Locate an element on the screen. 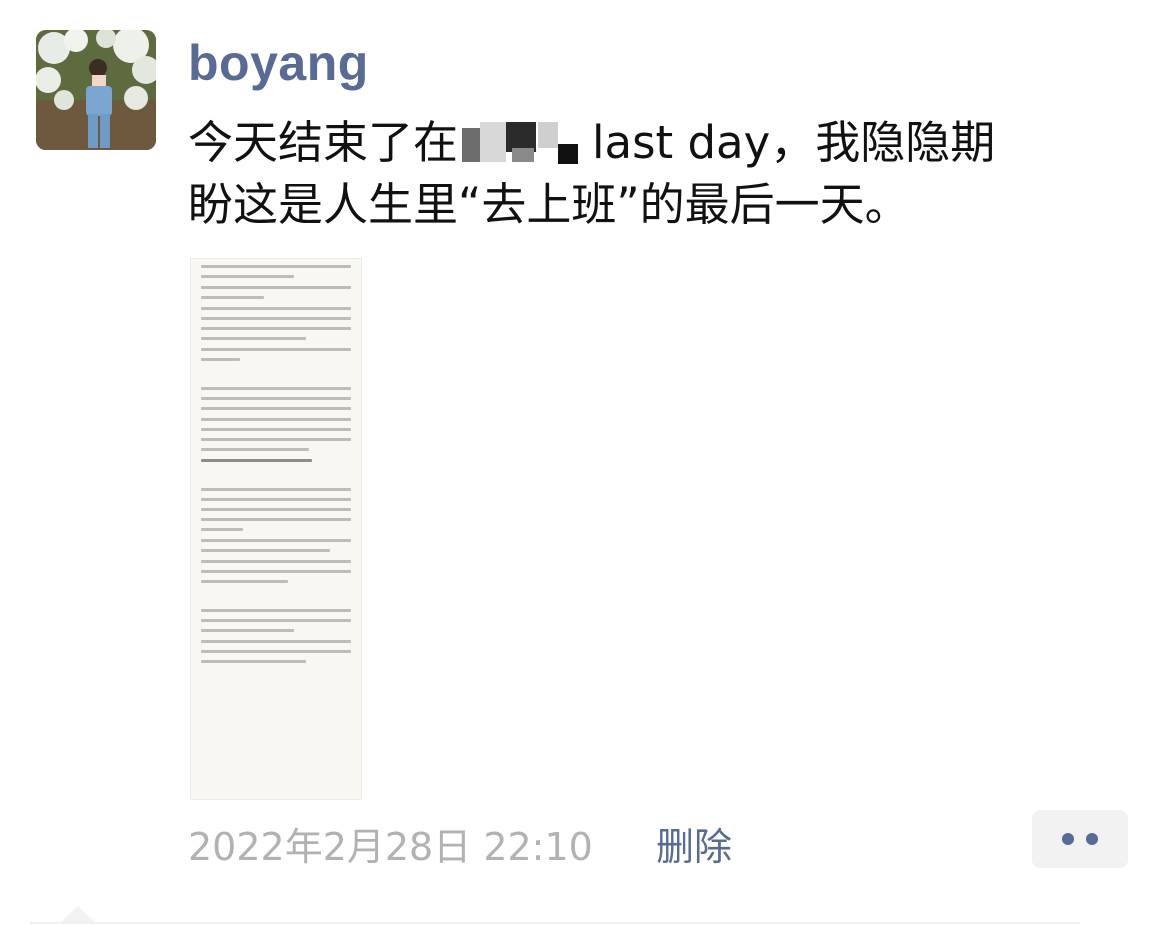 Image resolution: width=1170 pixels, height=925 pixels. more-actions-button is located at coordinates (1080, 839).